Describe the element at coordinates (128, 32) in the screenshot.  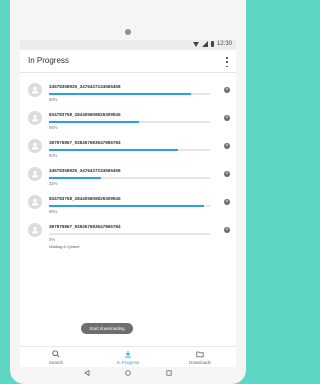
I see `camera-dot` at that location.